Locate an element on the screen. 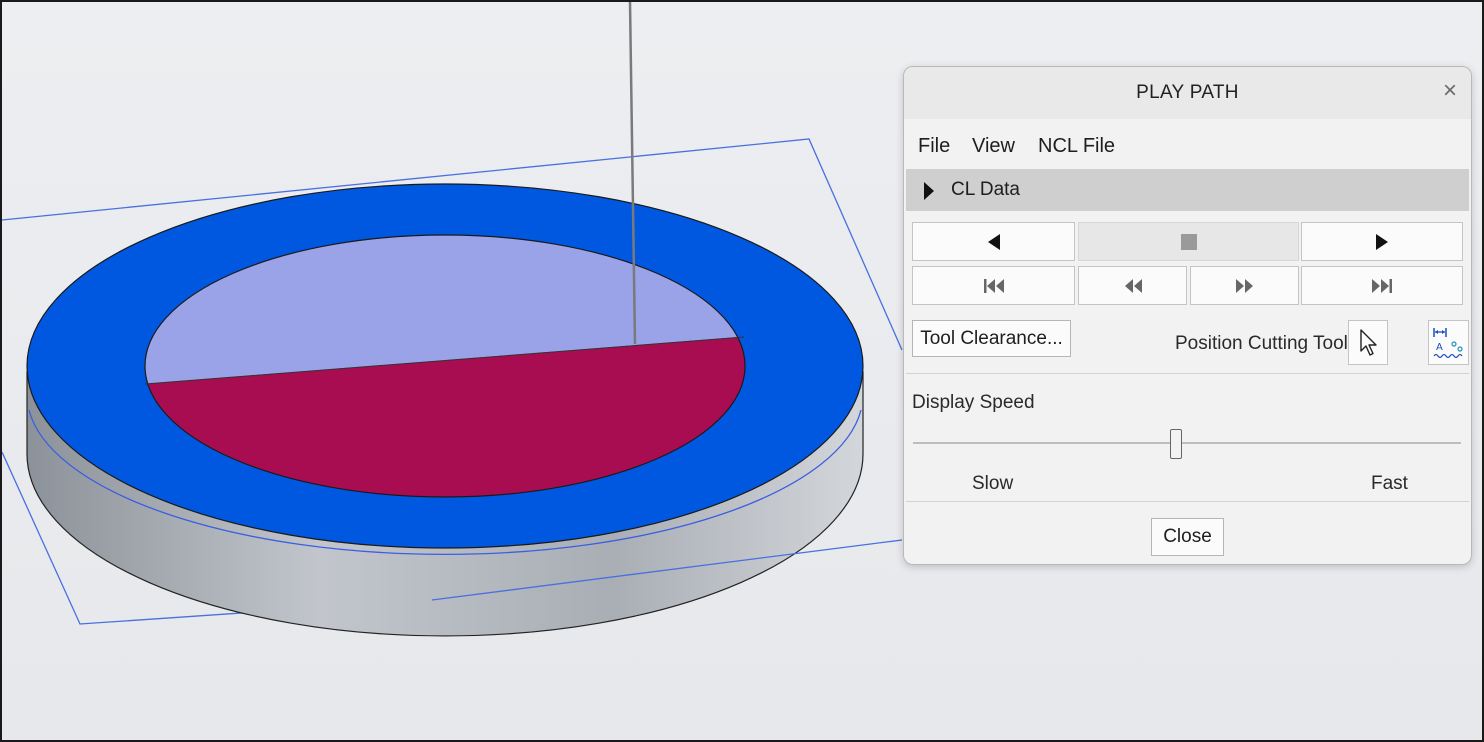  go-to-start-icon is located at coordinates (993, 285).